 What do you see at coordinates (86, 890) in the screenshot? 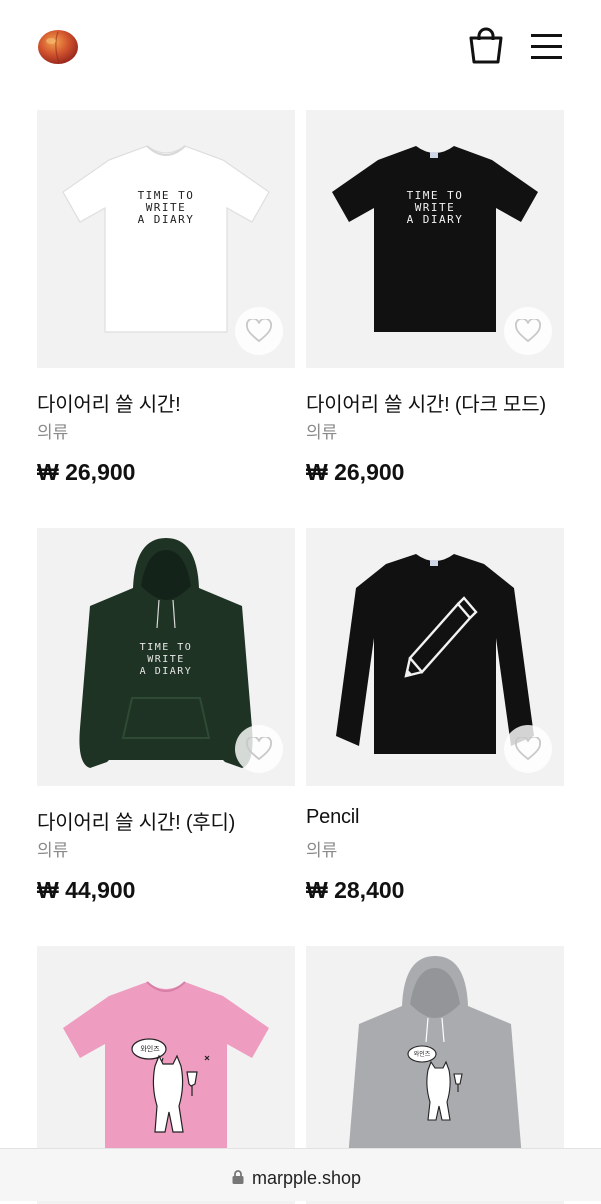
I see `product-price: ₩ 44,900` at bounding box center [86, 890].